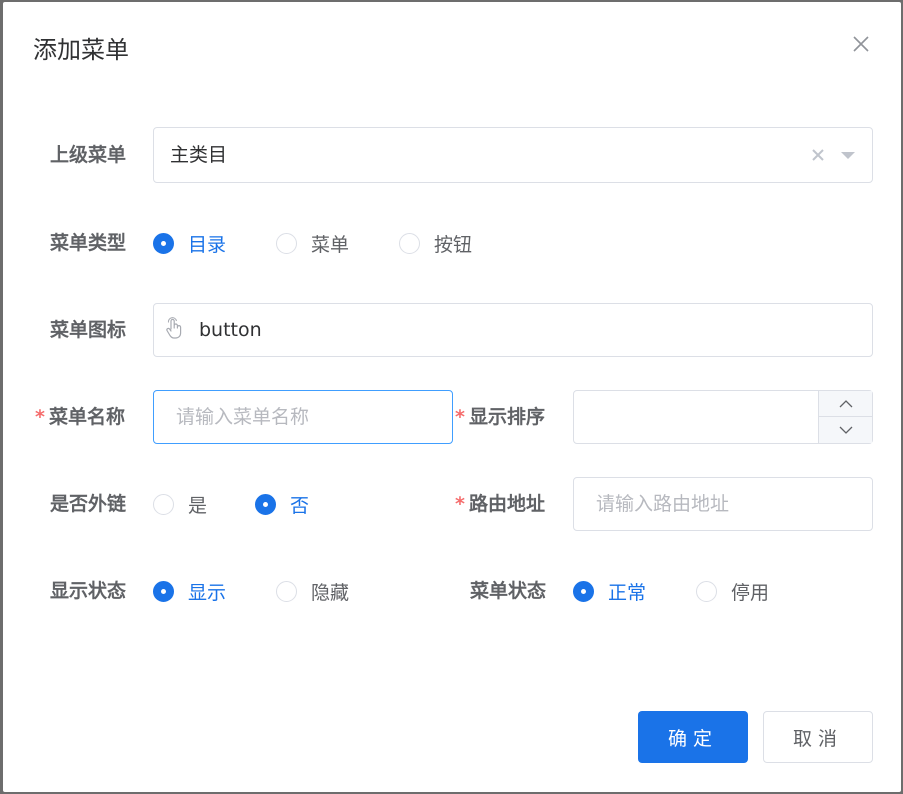  What do you see at coordinates (88, 243) in the screenshot?
I see `menu-type-label: 菜单类型` at bounding box center [88, 243].